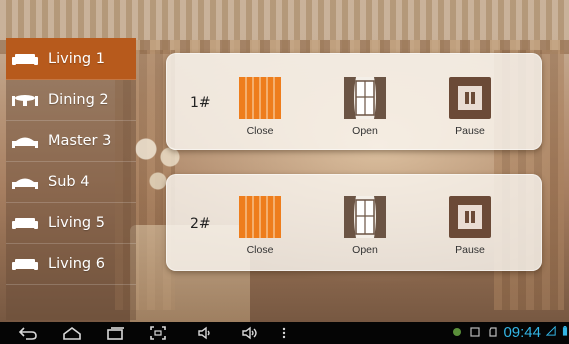  I want to click on sidebar-item-living-6: Living 6, so click(71, 264).